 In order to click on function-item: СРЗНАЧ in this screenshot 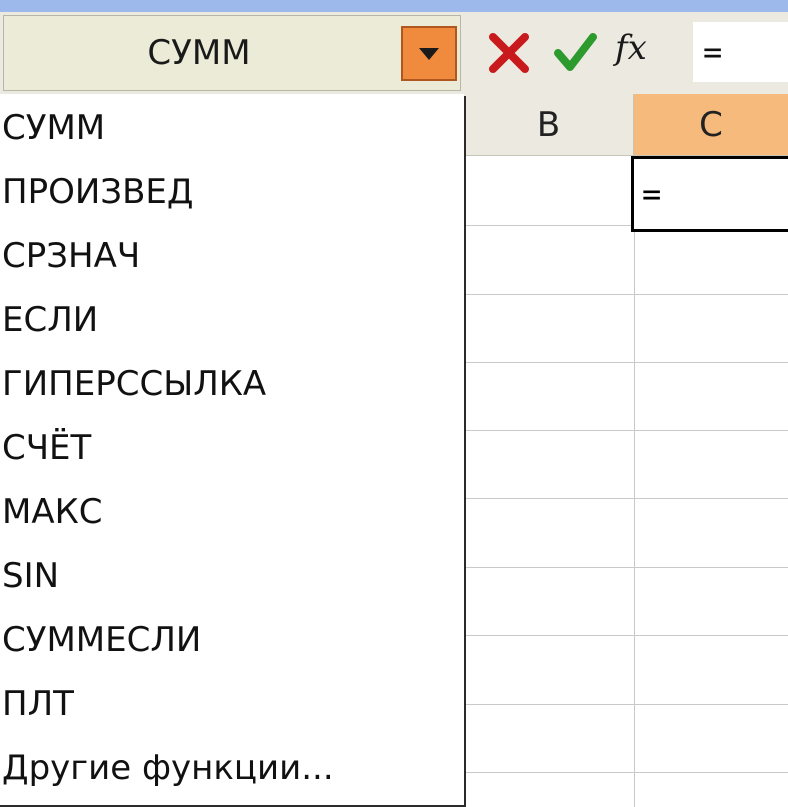, I will do `click(231, 256)`.